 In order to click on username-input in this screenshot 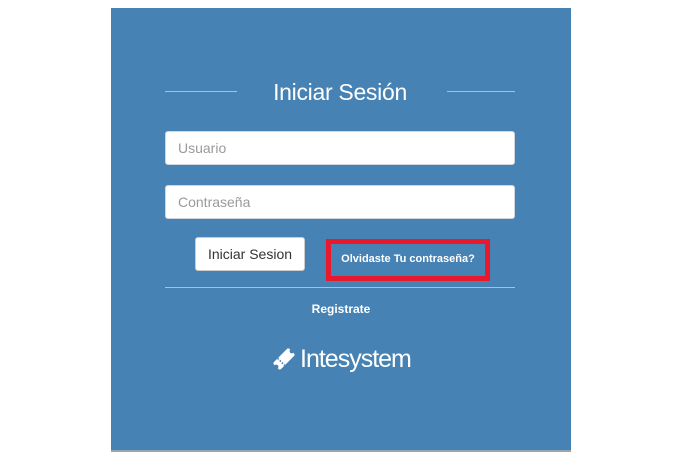, I will do `click(340, 148)`.